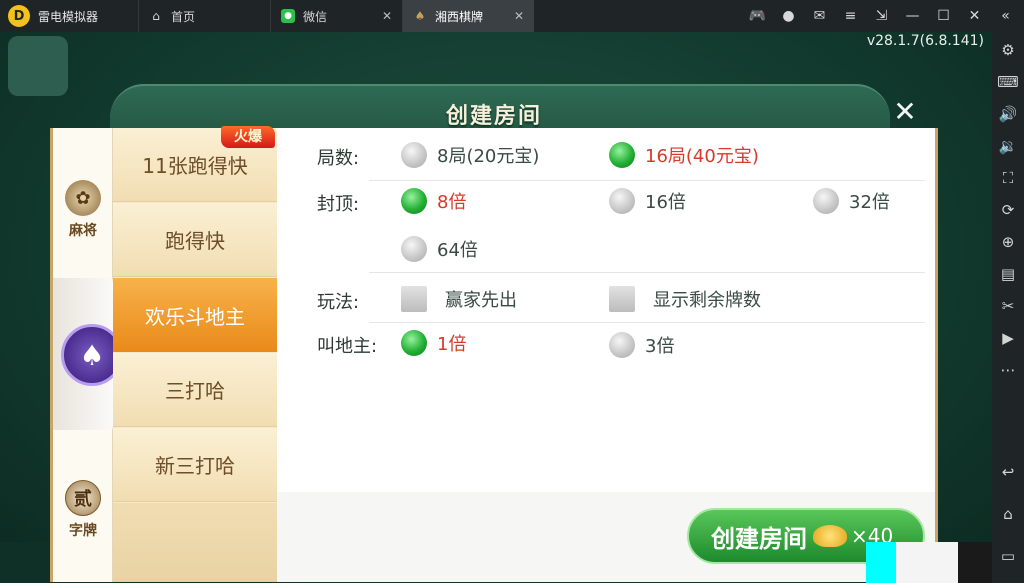 The height and width of the screenshot is (583, 1024). Describe the element at coordinates (439, 249) in the screenshot. I see `cap-option-64: 64倍` at that location.